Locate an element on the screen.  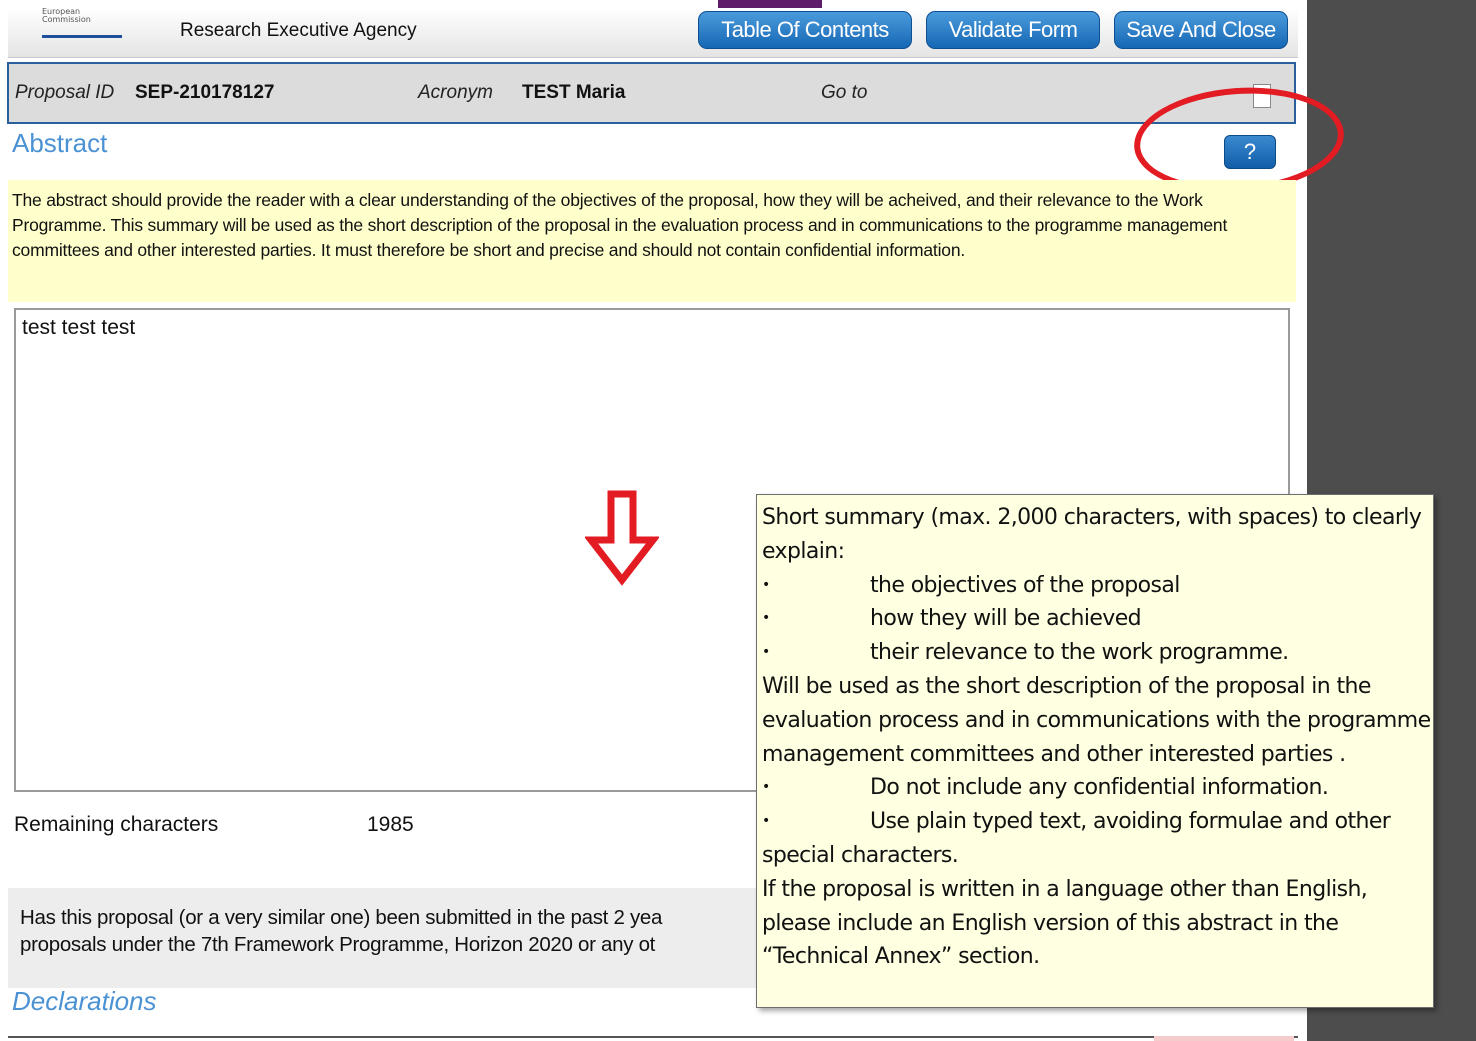
proposal-id-label: Proposal ID is located at coordinates (65, 92).